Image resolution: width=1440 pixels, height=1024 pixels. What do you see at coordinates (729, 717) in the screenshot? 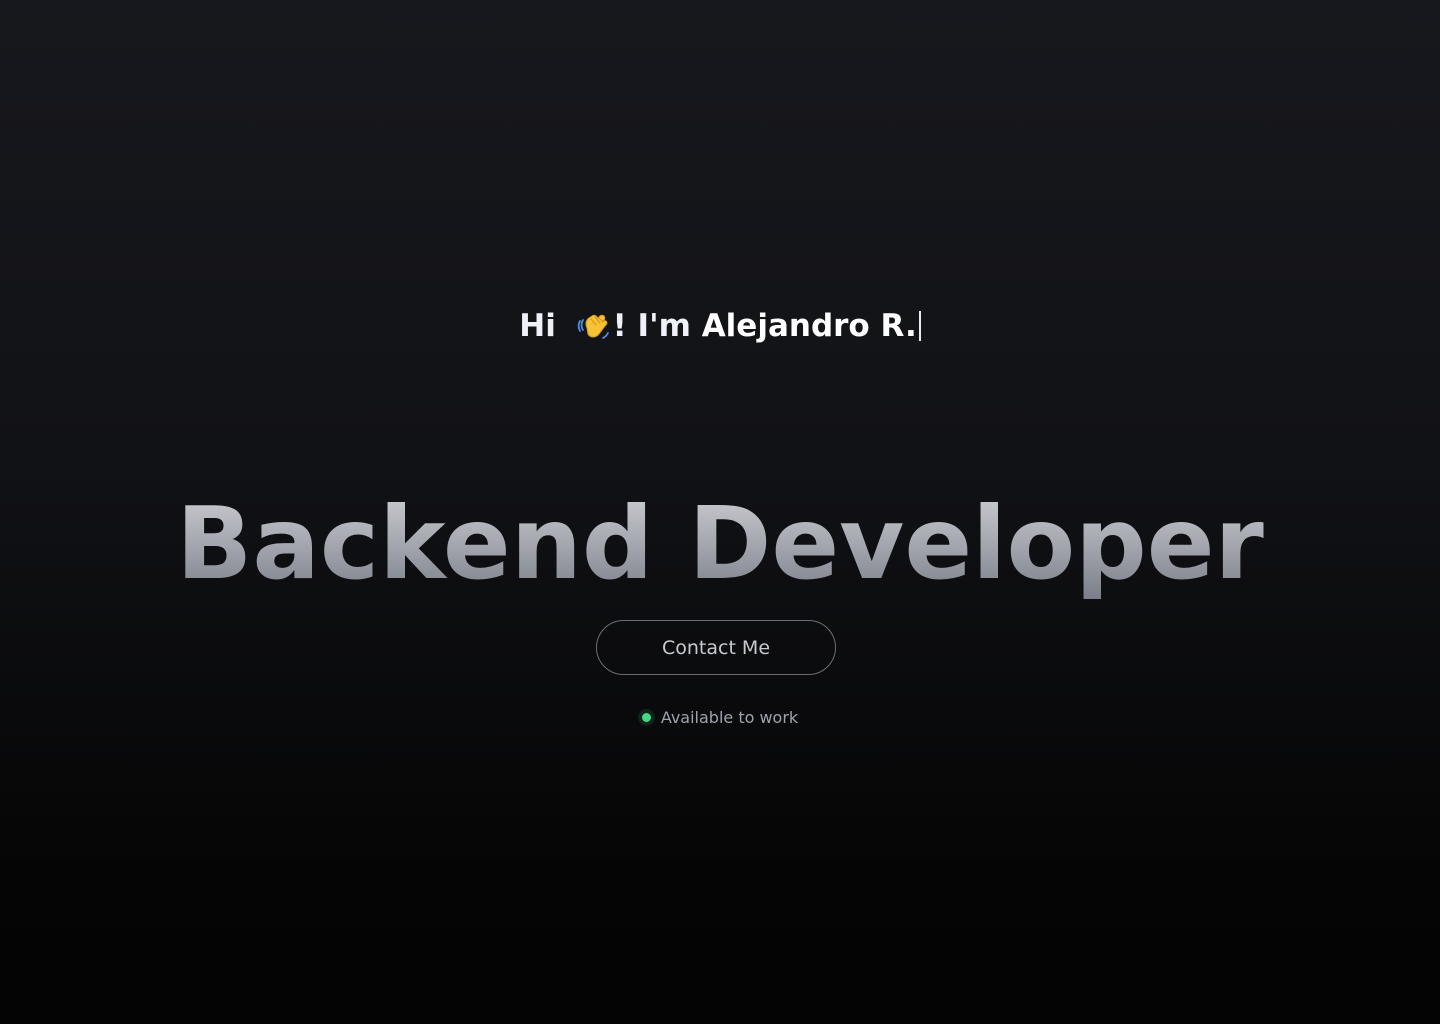
I see `status-text: Available to work` at bounding box center [729, 717].